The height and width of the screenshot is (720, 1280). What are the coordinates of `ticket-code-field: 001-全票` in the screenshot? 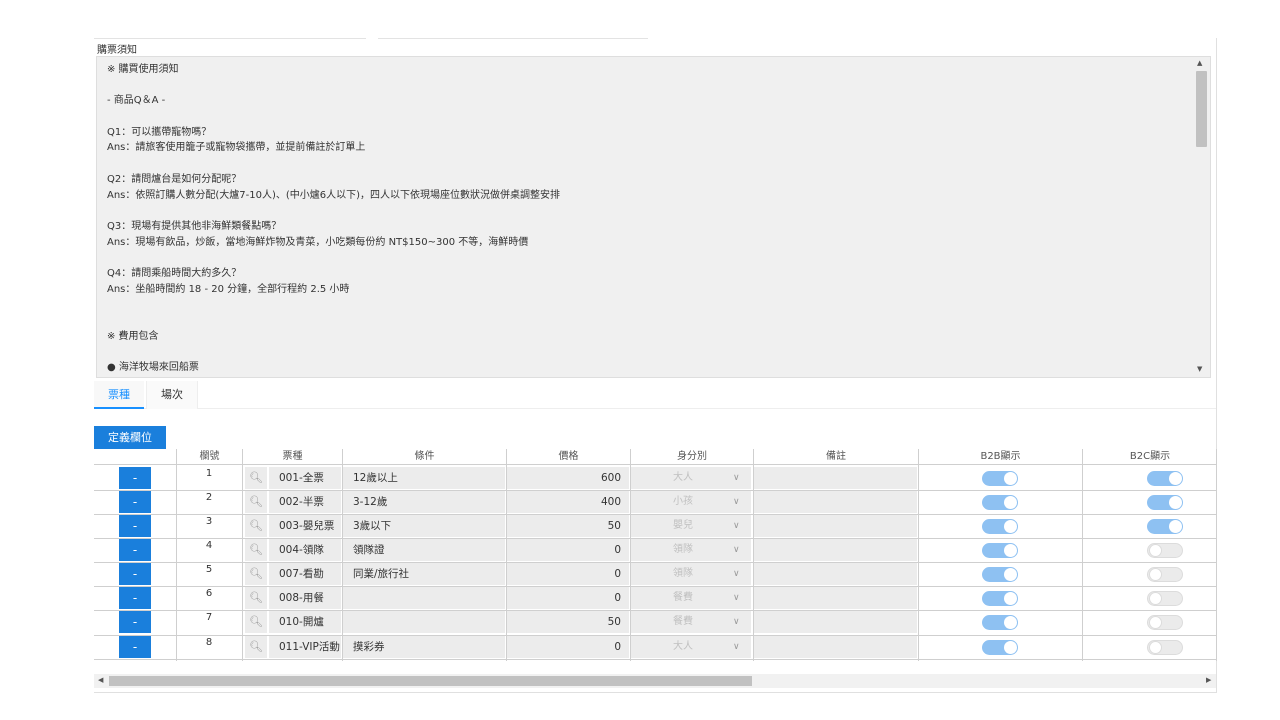 It's located at (305, 478).